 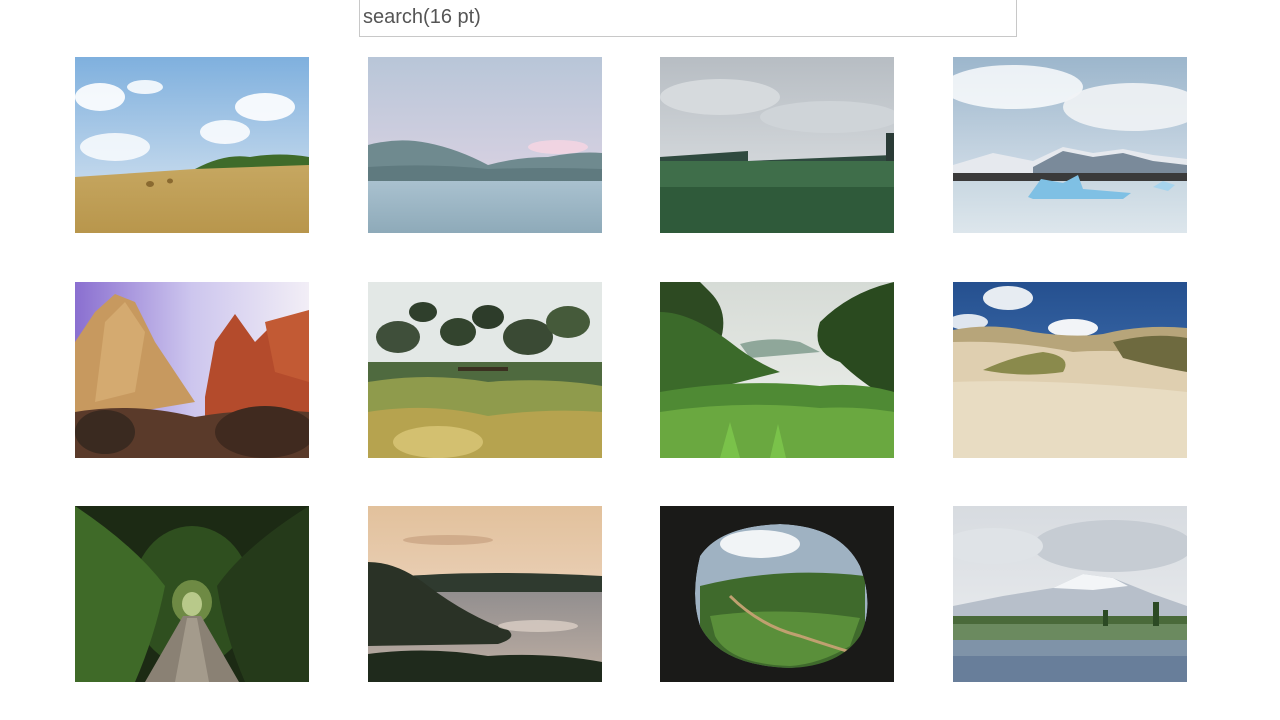 I want to click on photo-glacier-lagoon, so click(x=1070, y=145).